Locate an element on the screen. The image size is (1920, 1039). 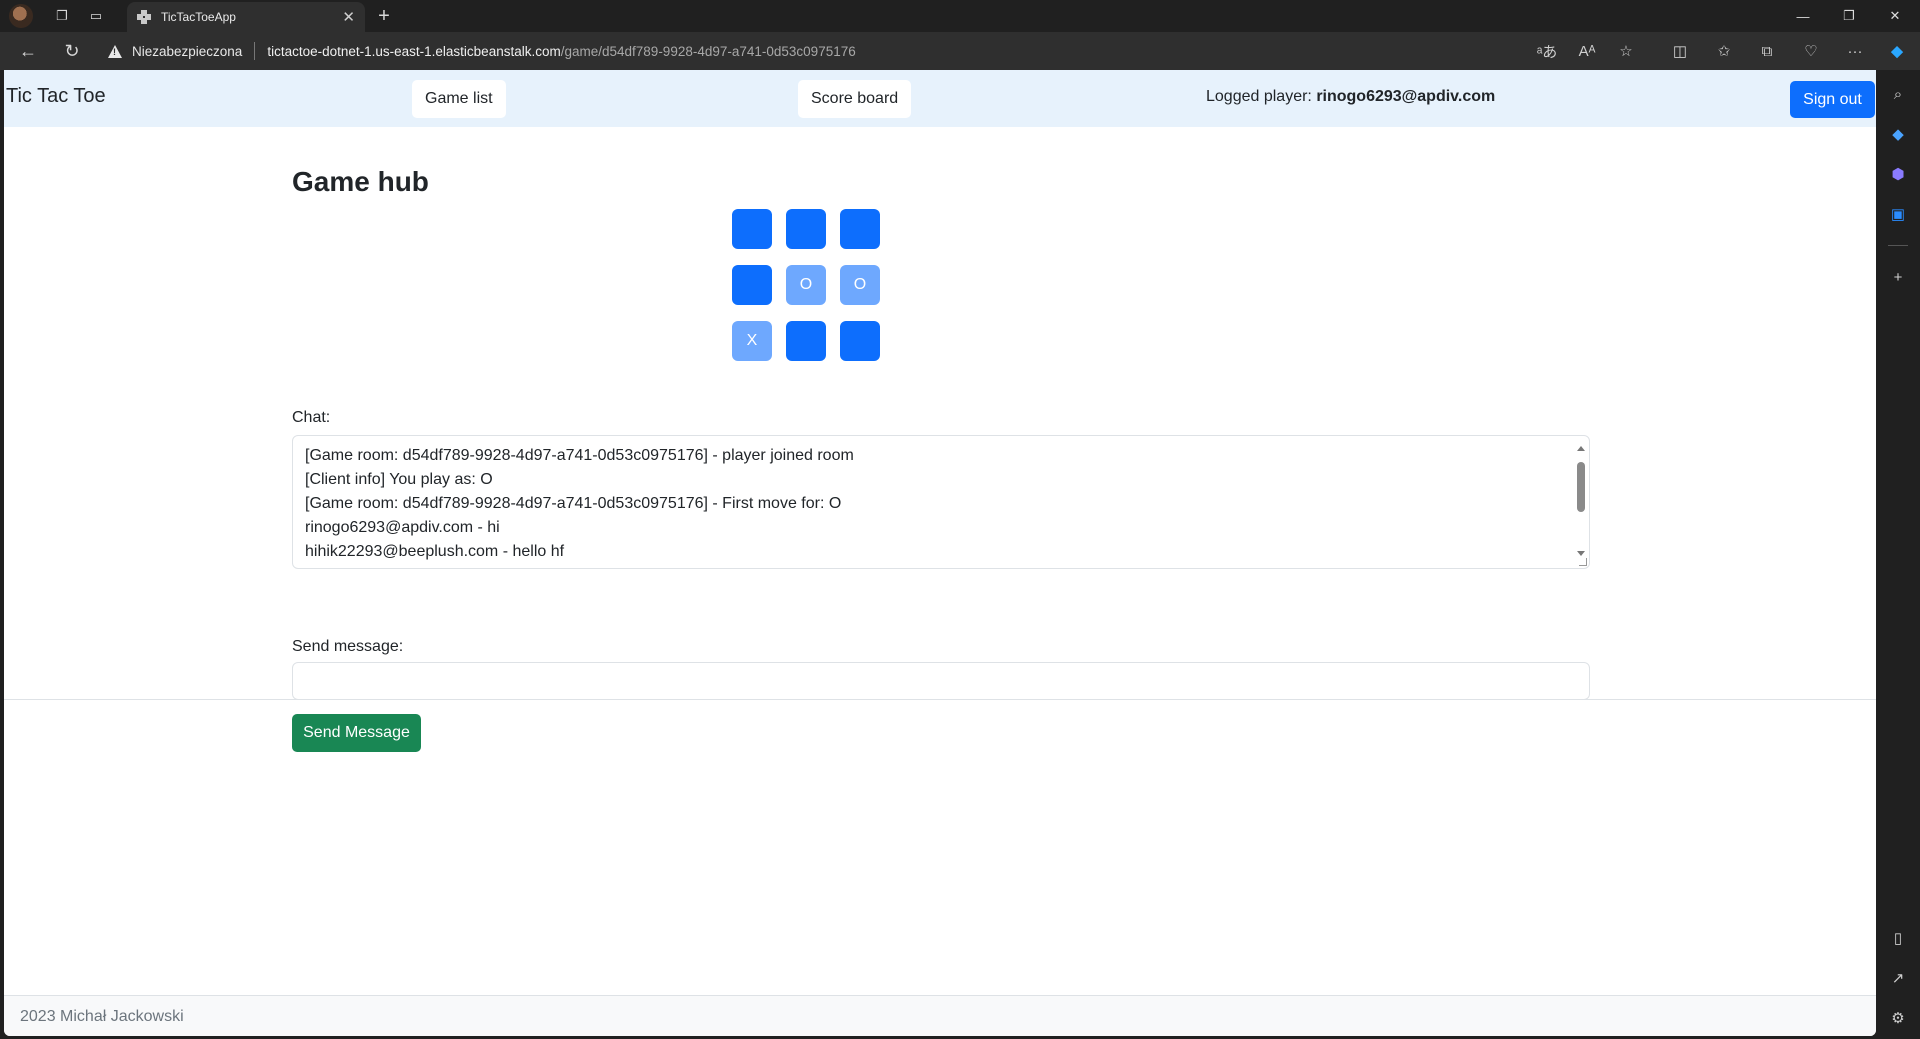
copilot-icon: ◆ is located at coordinates (1897, 51).